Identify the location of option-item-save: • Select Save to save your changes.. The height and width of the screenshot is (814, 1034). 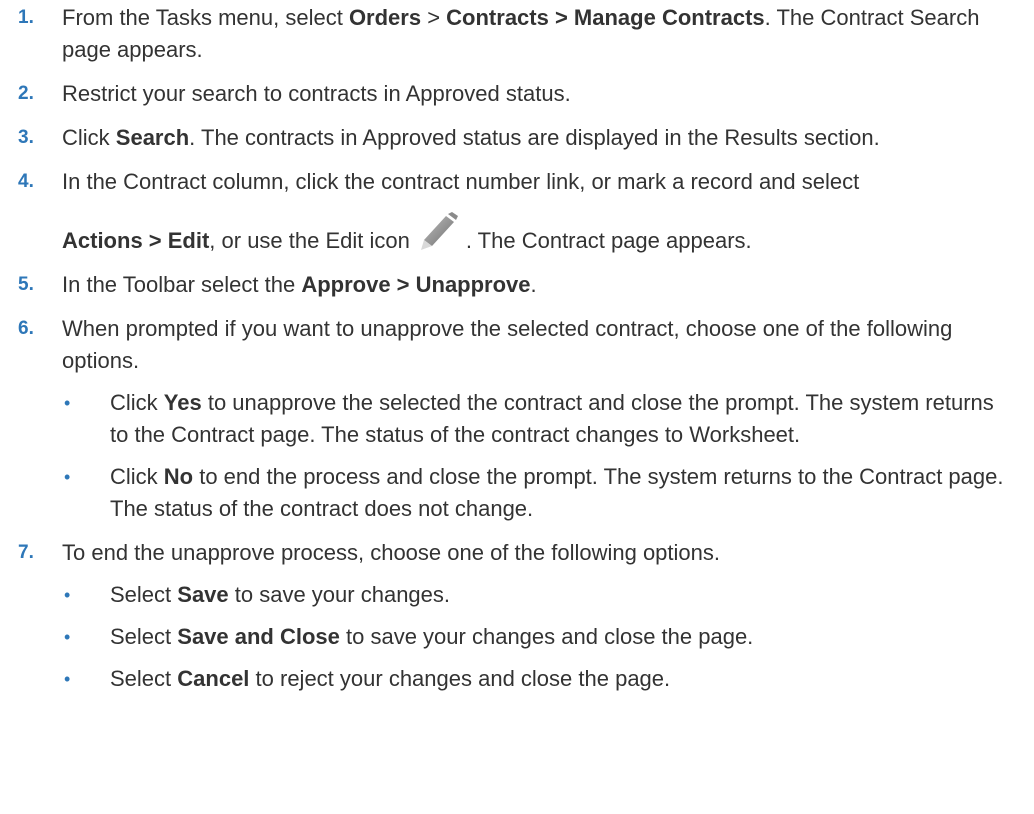
(536, 595).